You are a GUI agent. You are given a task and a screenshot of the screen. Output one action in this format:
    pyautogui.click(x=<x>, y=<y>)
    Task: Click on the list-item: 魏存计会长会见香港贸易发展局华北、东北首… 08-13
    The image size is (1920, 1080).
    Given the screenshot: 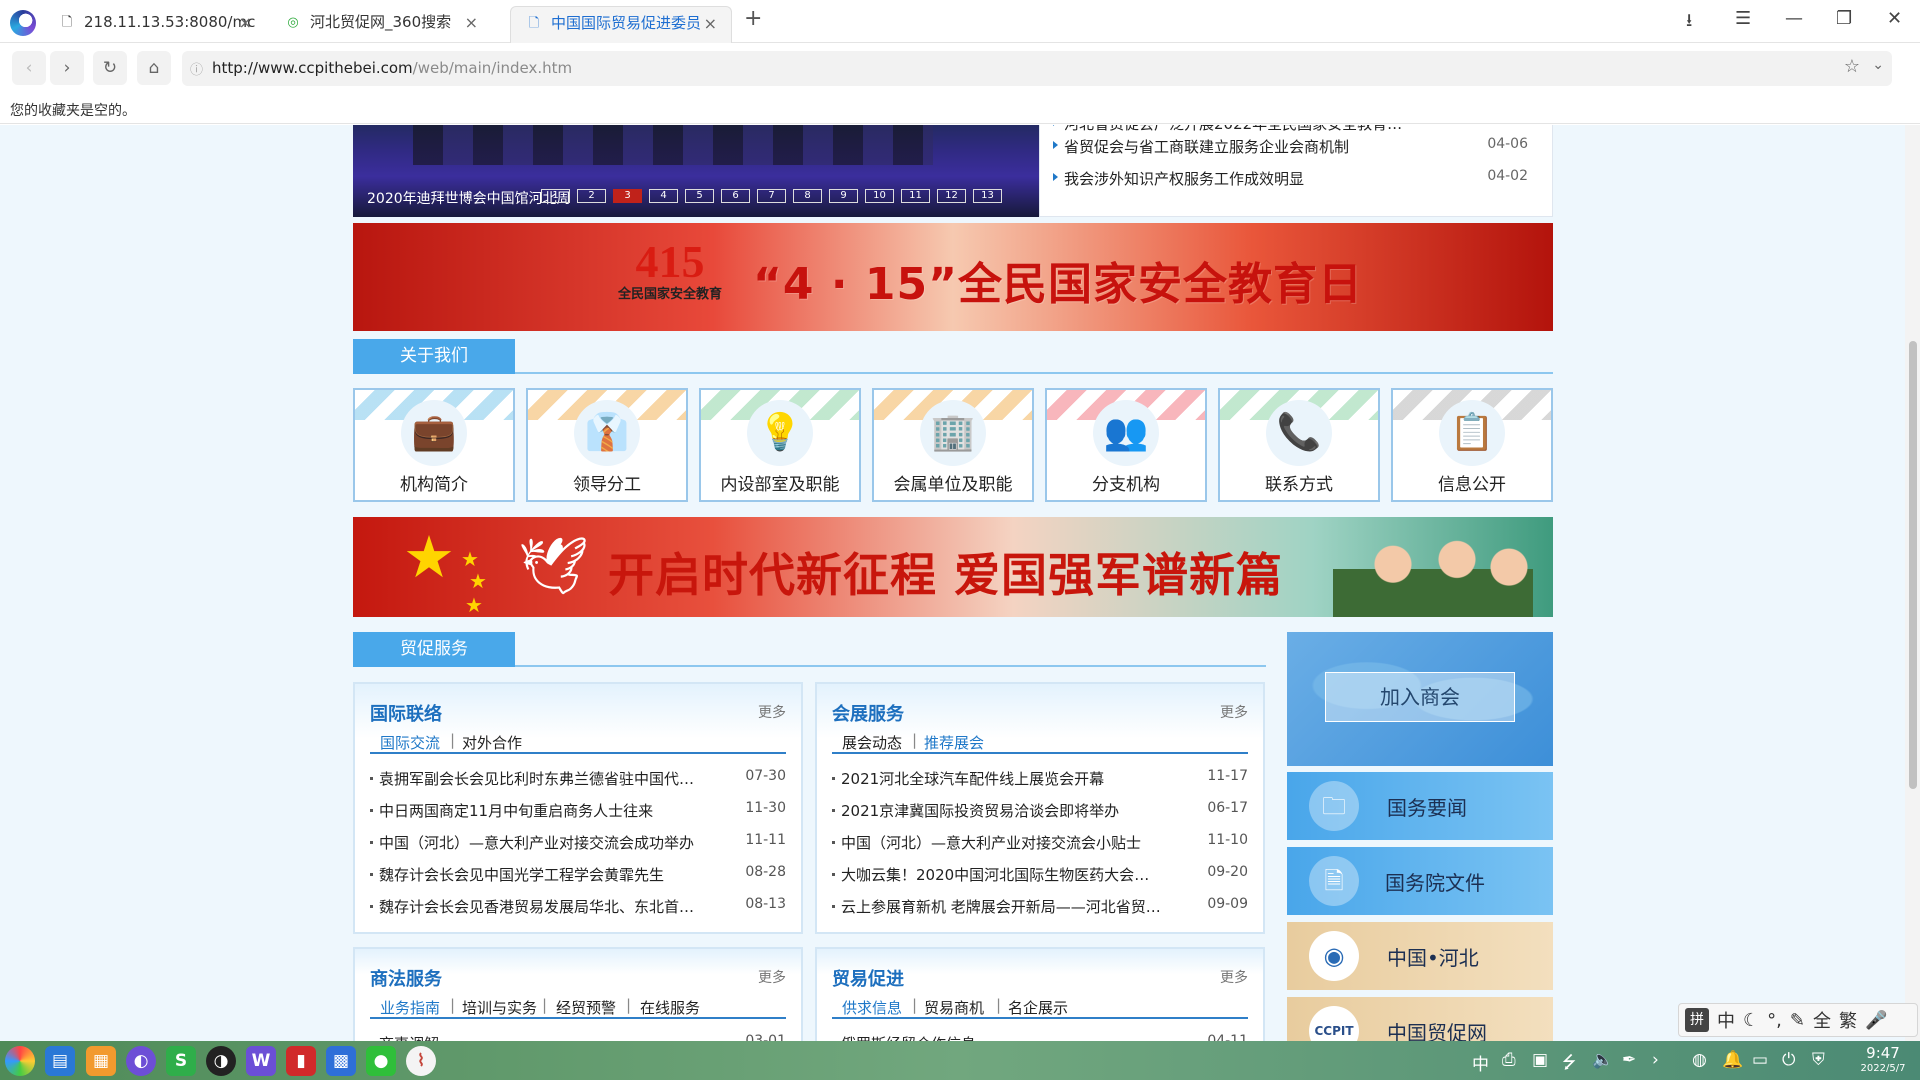 What is the action you would take?
    pyautogui.click(x=578, y=906)
    